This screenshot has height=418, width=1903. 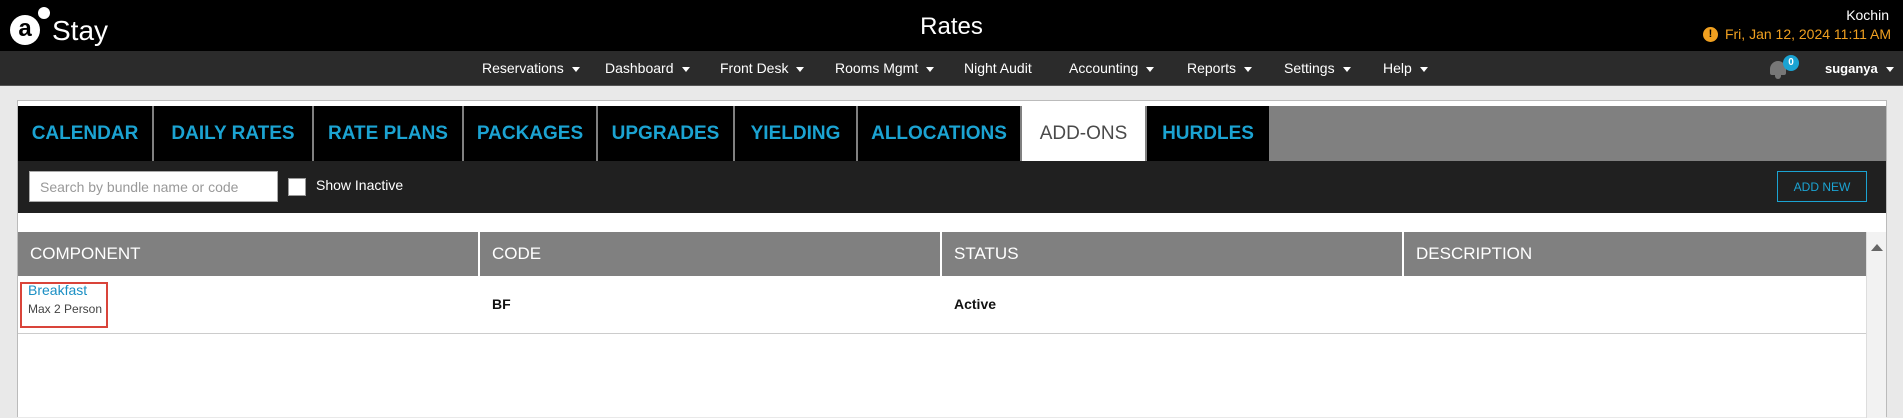 I want to click on tab-yielding: YIELDING, so click(x=795, y=133).